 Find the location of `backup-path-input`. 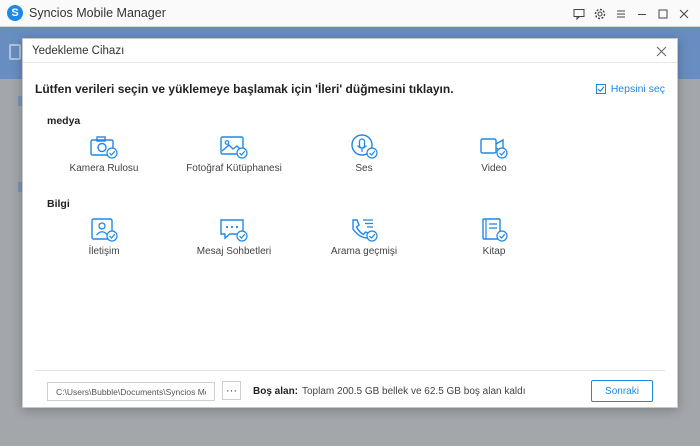

backup-path-input is located at coordinates (131, 391).